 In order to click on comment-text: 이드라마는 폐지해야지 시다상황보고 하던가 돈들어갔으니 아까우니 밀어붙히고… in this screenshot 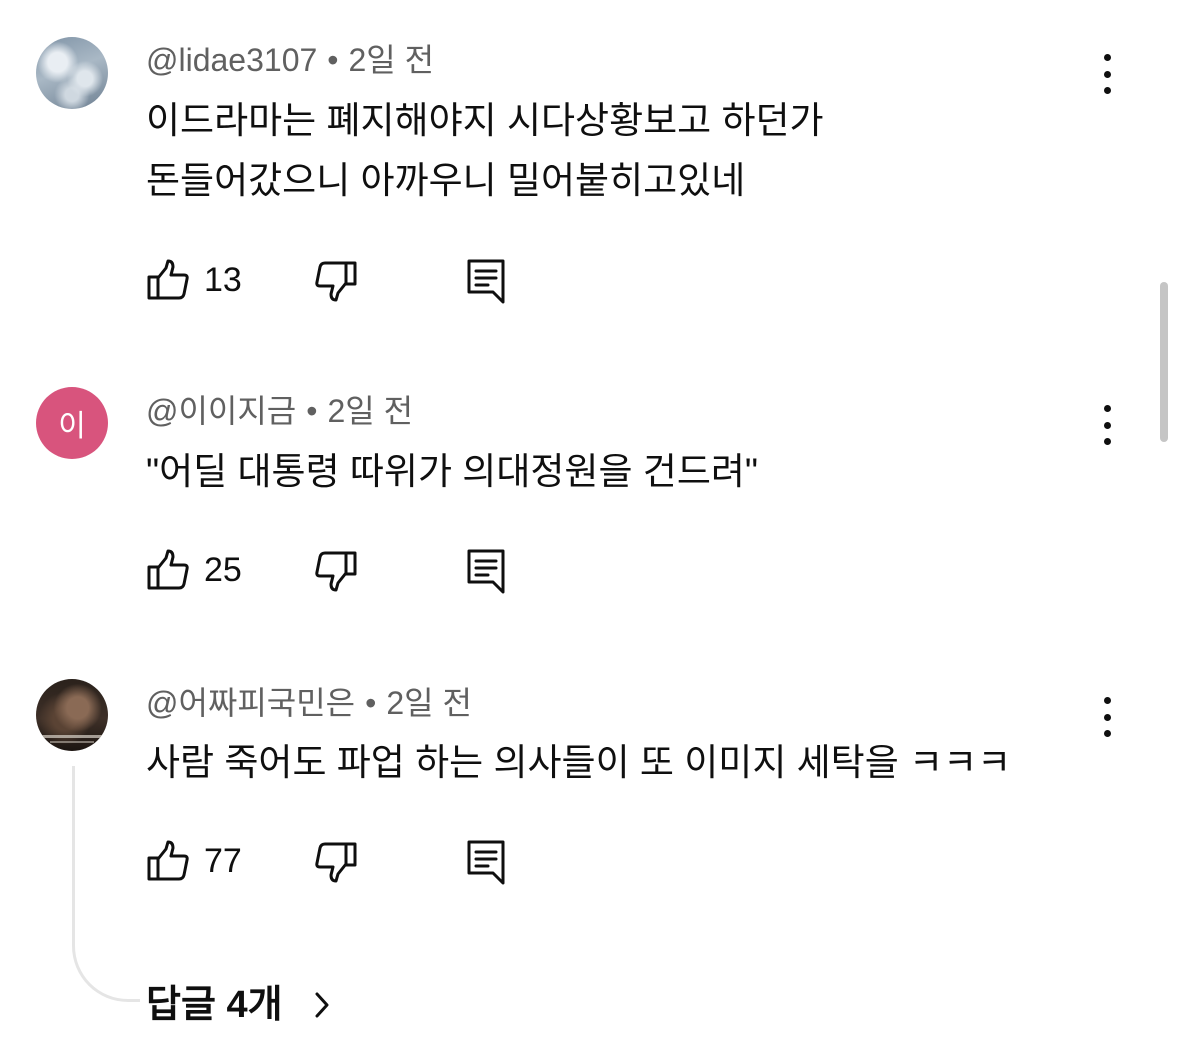, I will do `click(485, 151)`.